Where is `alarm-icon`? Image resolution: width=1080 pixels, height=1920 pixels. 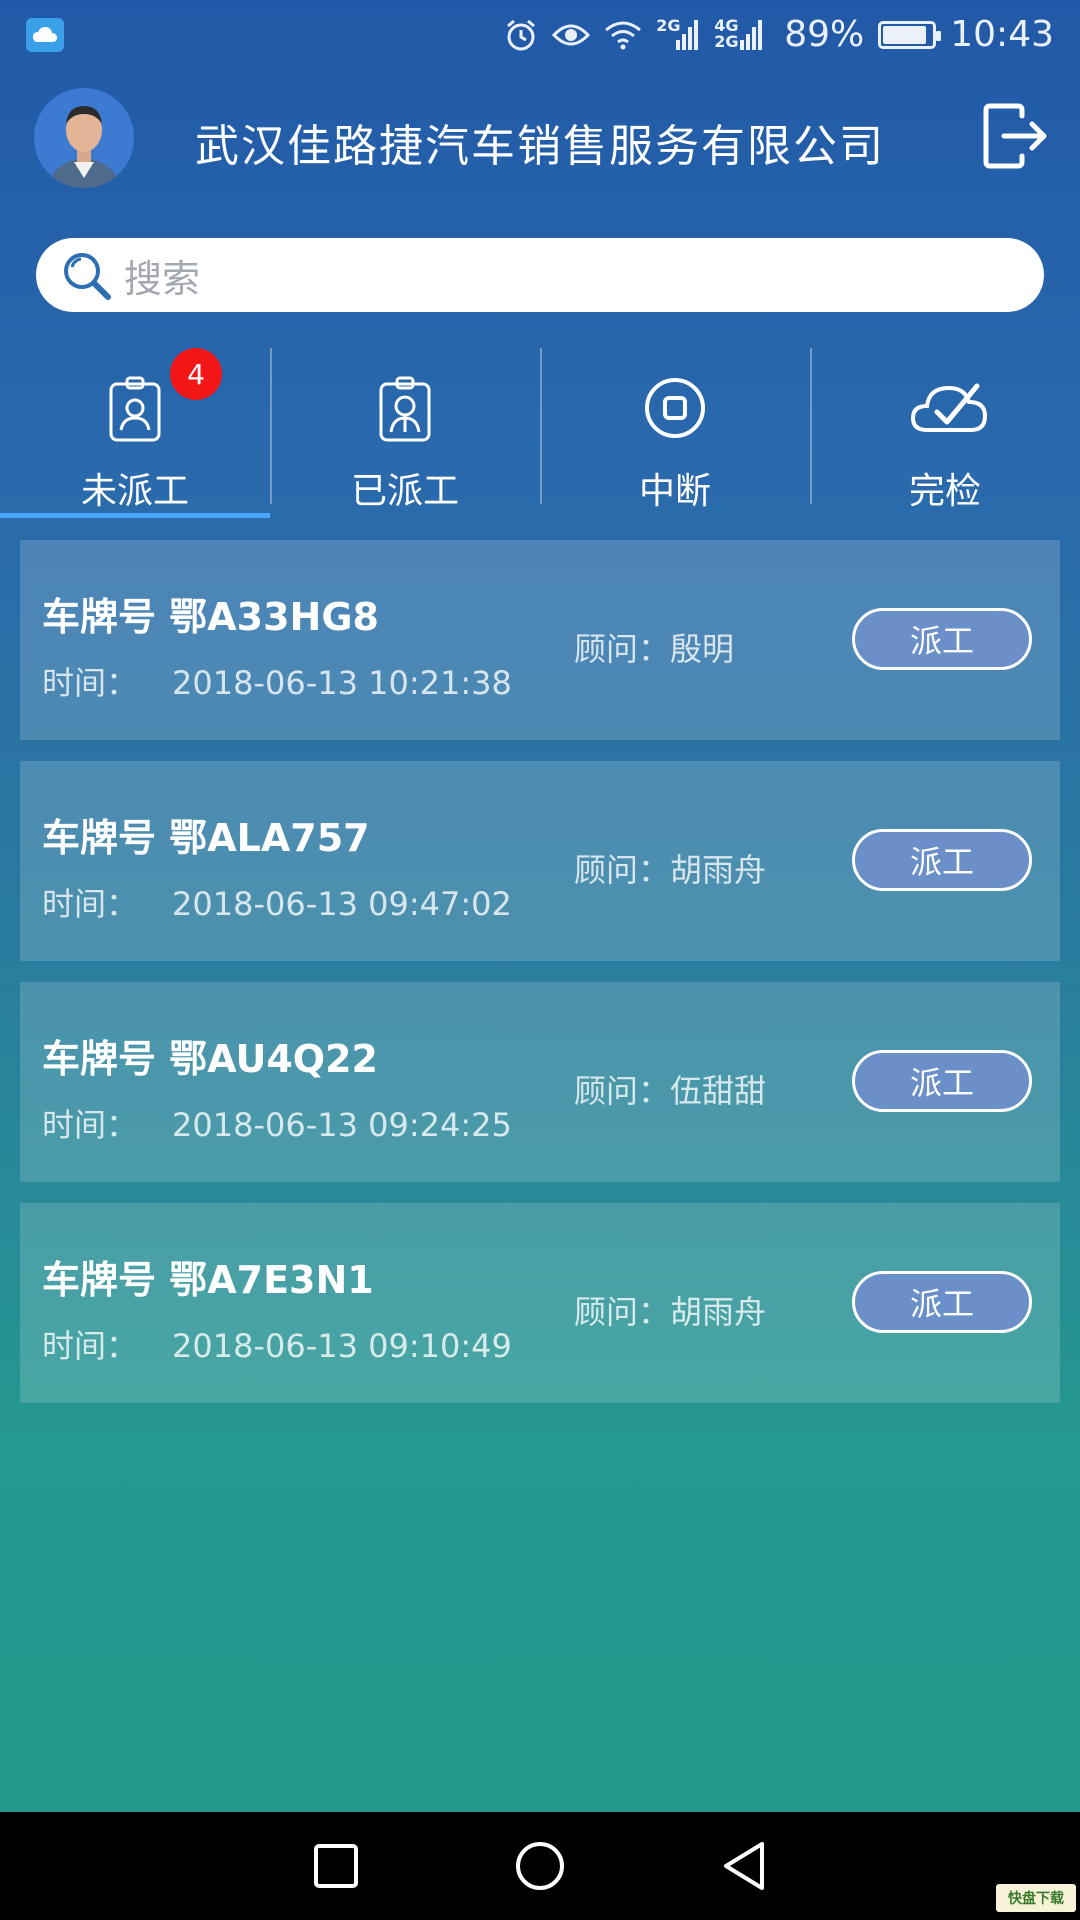
alarm-icon is located at coordinates (521, 35).